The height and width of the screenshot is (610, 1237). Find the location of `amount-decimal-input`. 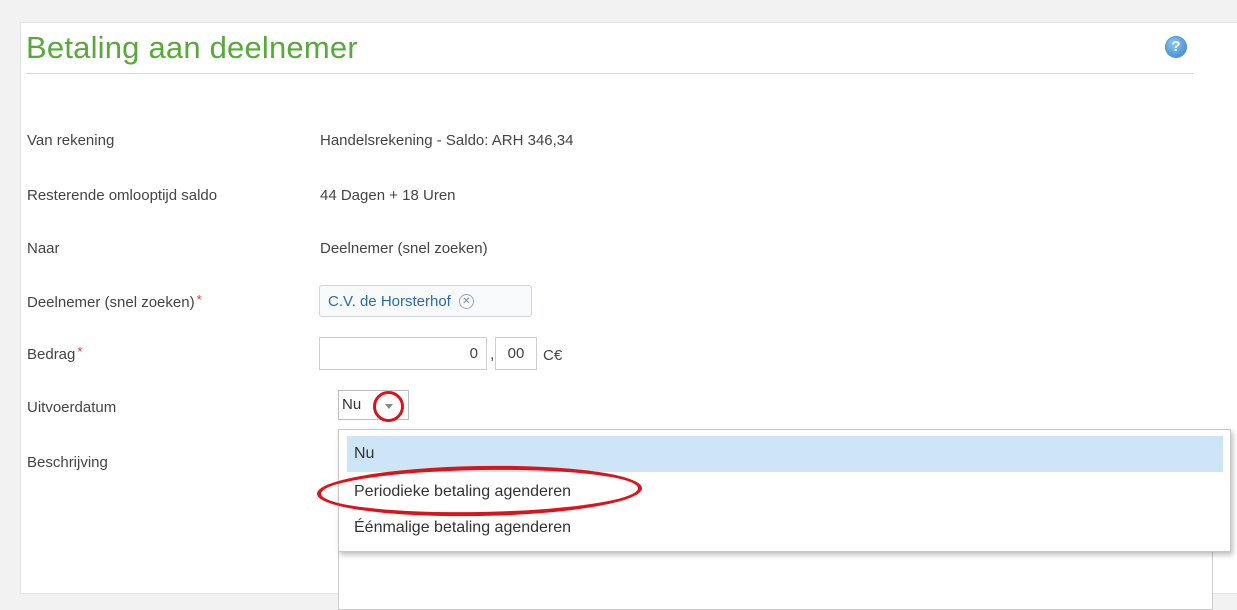

amount-decimal-input is located at coordinates (516, 353).